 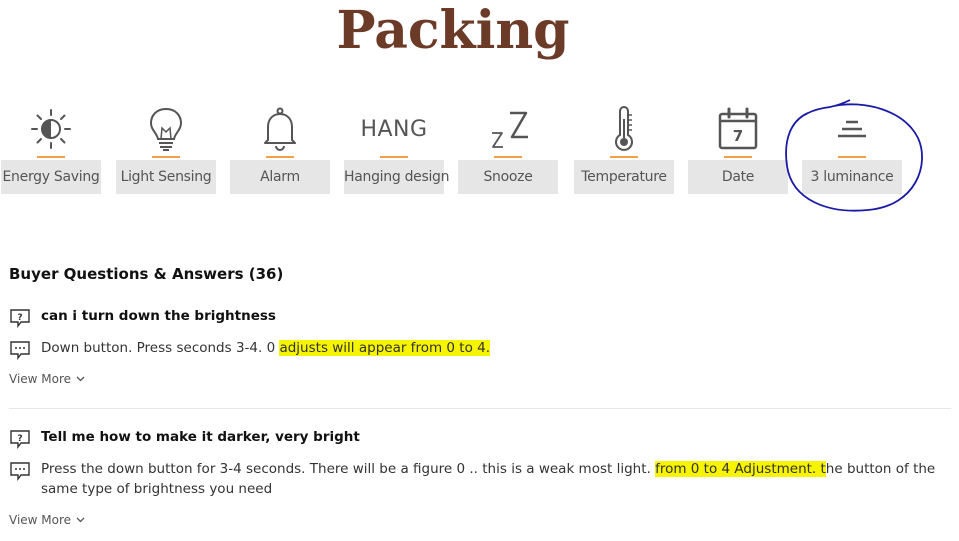 What do you see at coordinates (738, 136) in the screenshot?
I see `calendar-day-number: 7` at bounding box center [738, 136].